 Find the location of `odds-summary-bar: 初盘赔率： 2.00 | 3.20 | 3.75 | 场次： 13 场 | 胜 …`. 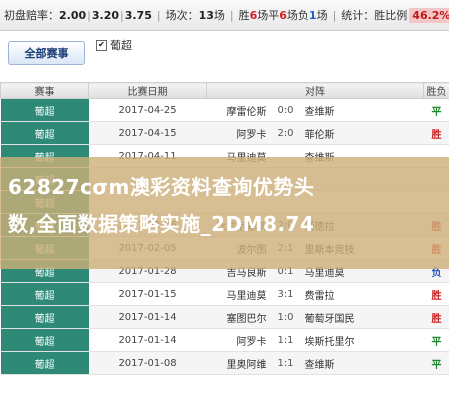

odds-summary-bar: 初盘赔率： 2.00 | 3.20 | 3.75 | 场次： 13 场 | 胜 … is located at coordinates (224, 15).